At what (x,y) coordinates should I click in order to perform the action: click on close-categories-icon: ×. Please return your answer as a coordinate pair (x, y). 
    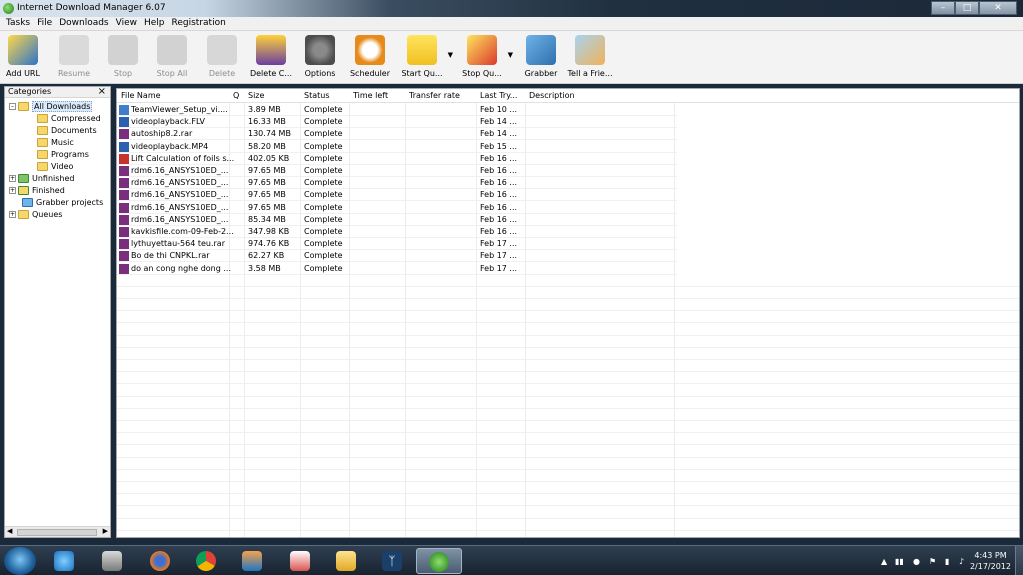
    Looking at the image, I should click on (102, 91).